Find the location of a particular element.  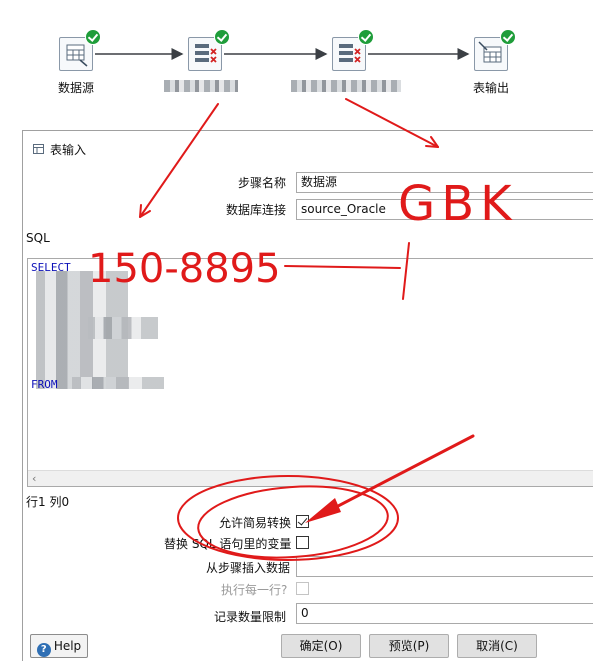

sql-label: SQL is located at coordinates (38, 238).